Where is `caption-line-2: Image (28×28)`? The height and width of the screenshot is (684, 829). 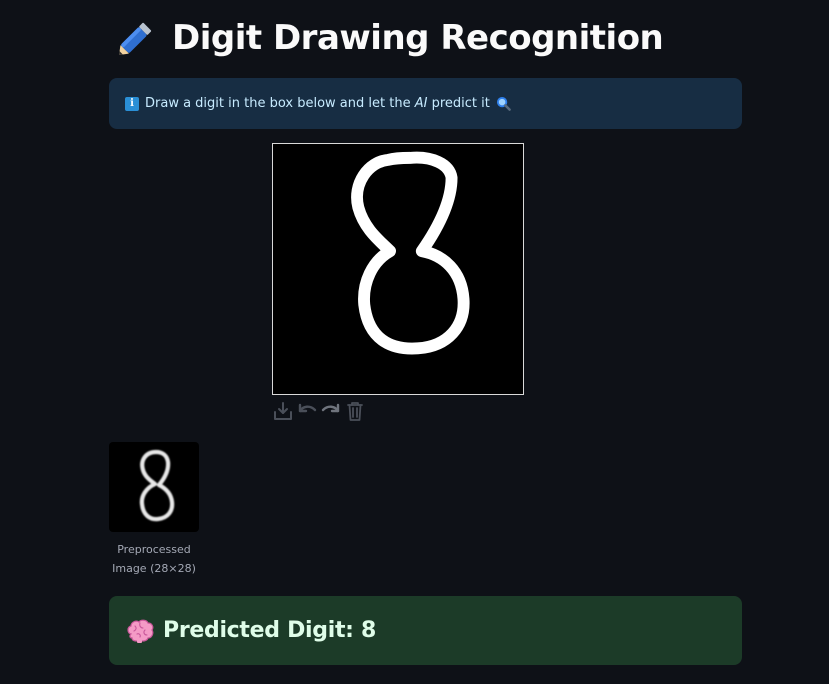
caption-line-2: Image (28×28) is located at coordinates (154, 568).